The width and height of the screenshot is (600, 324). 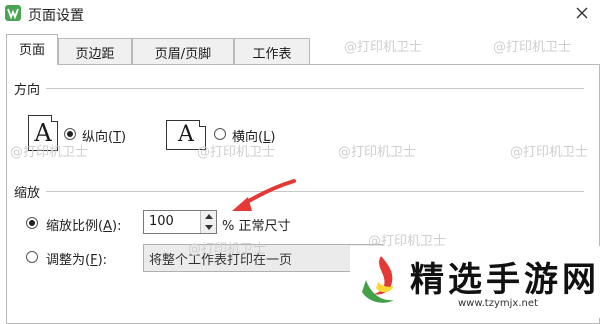 What do you see at coordinates (582, 13) in the screenshot?
I see `close-icon` at bounding box center [582, 13].